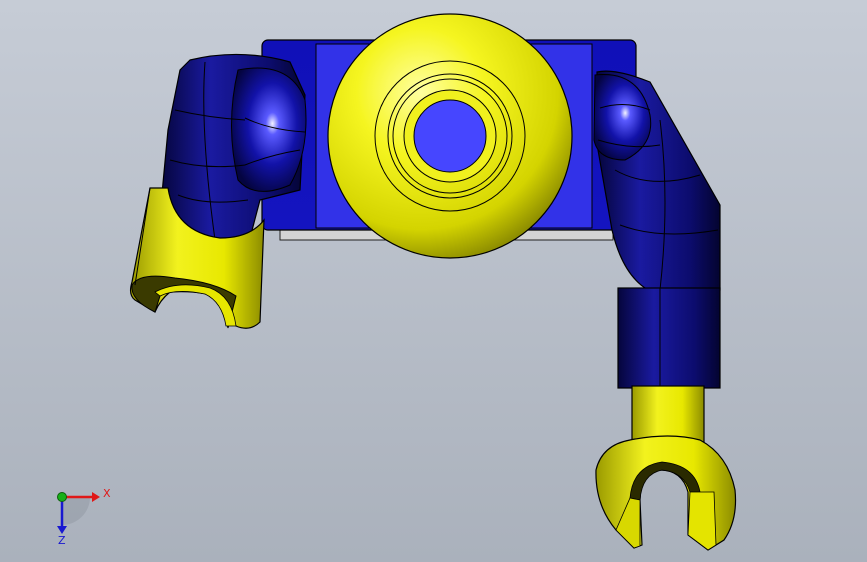 The image size is (867, 562). What do you see at coordinates (62, 497) in the screenshot?
I see `y-axis-dot` at bounding box center [62, 497].